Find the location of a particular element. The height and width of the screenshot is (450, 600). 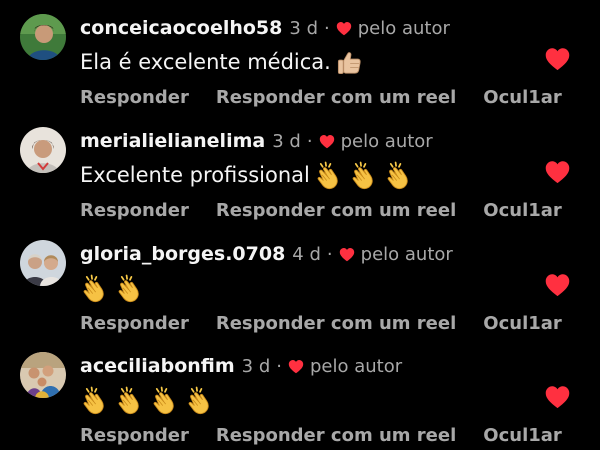

timestamp: 4 d is located at coordinates (306, 254).